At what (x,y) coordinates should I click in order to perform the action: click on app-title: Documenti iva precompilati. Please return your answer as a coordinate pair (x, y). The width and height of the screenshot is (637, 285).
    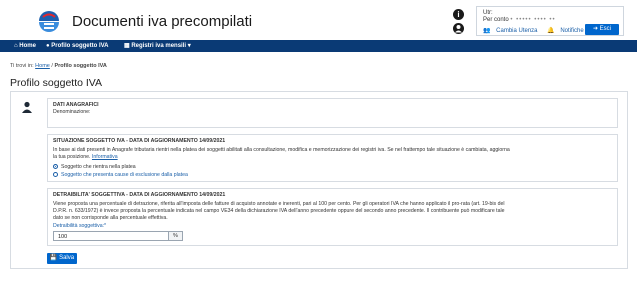
    Looking at the image, I should click on (162, 21).